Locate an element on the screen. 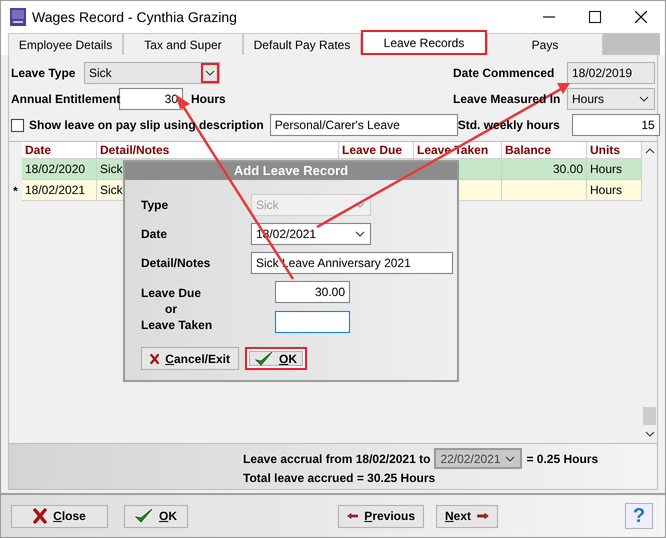 Image resolution: width=666 pixels, height=538 pixels. table-cell: 18/02/2021 is located at coordinates (59, 190).